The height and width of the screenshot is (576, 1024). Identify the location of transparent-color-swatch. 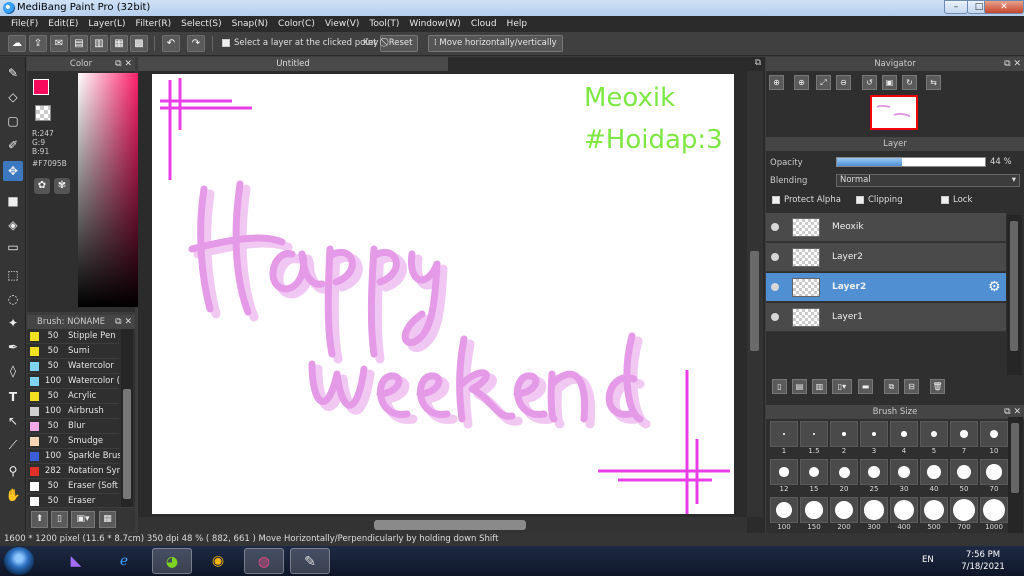
(43, 113).